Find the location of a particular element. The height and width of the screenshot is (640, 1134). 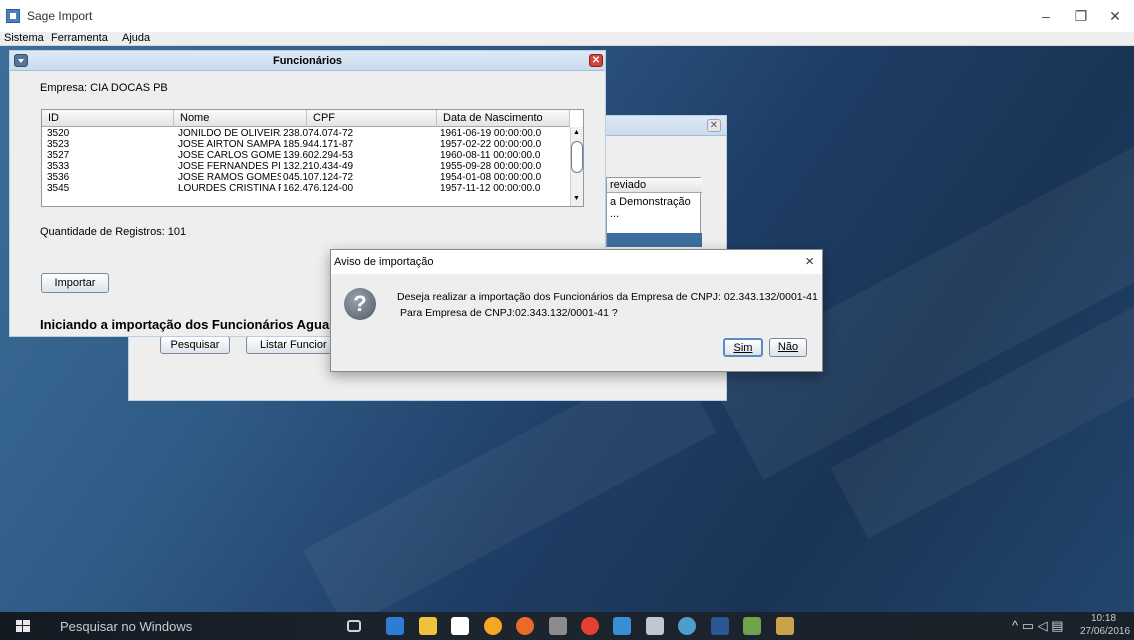

scroll-down-icon: ▼ is located at coordinates (576, 198).